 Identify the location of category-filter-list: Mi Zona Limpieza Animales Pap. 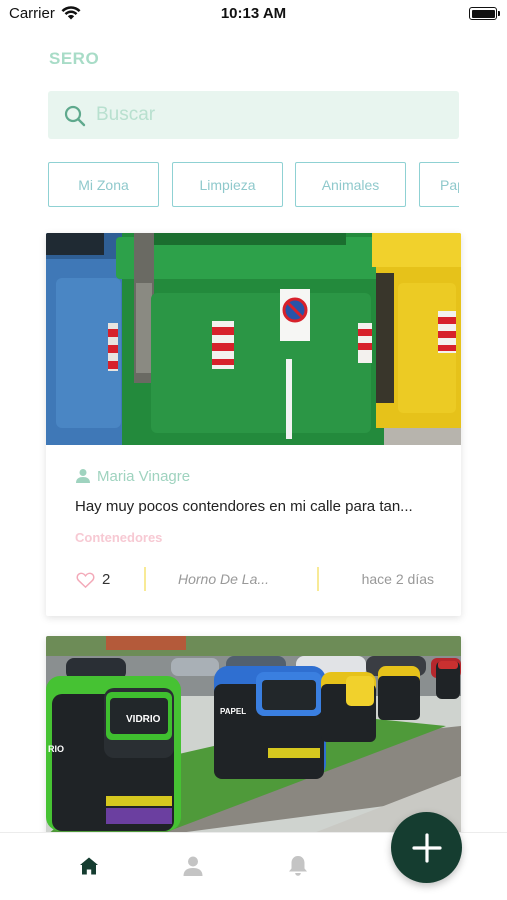
(253, 185).